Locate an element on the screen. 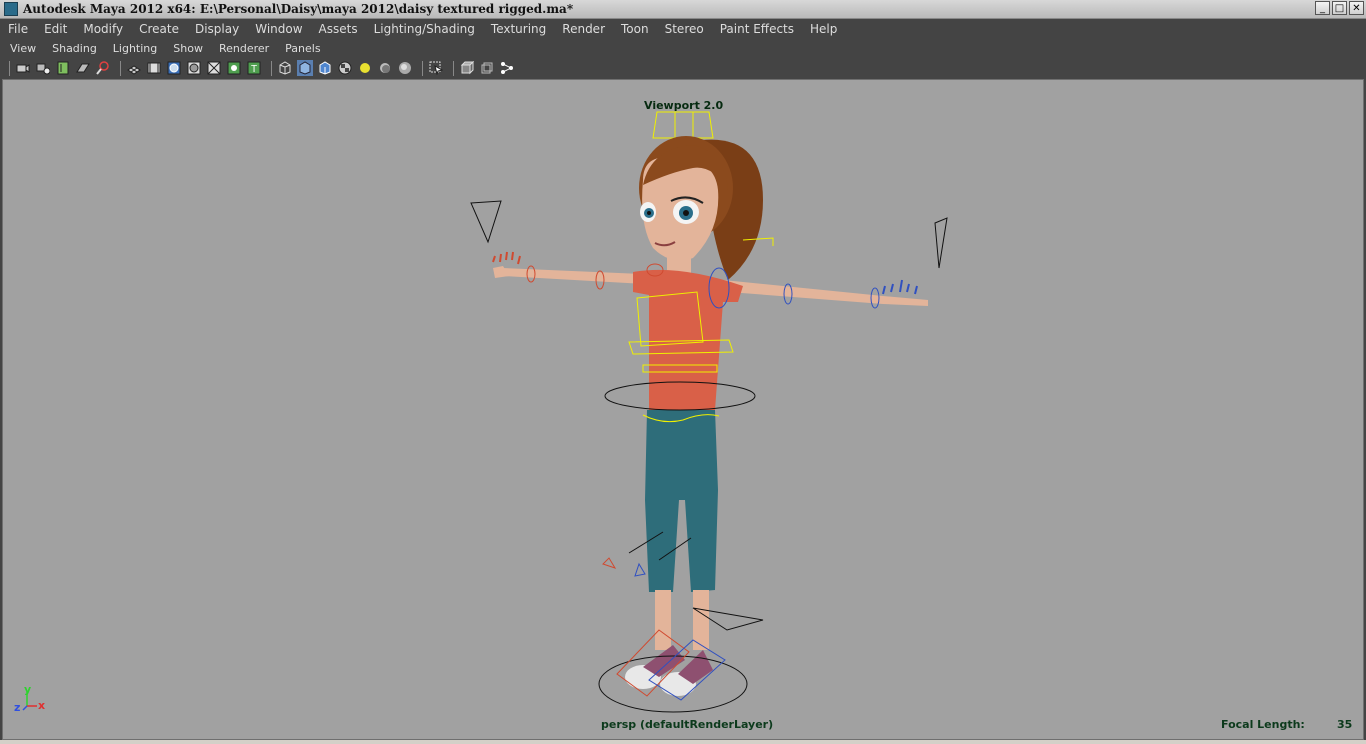  panel-toolbar: T is located at coordinates (683, 68).